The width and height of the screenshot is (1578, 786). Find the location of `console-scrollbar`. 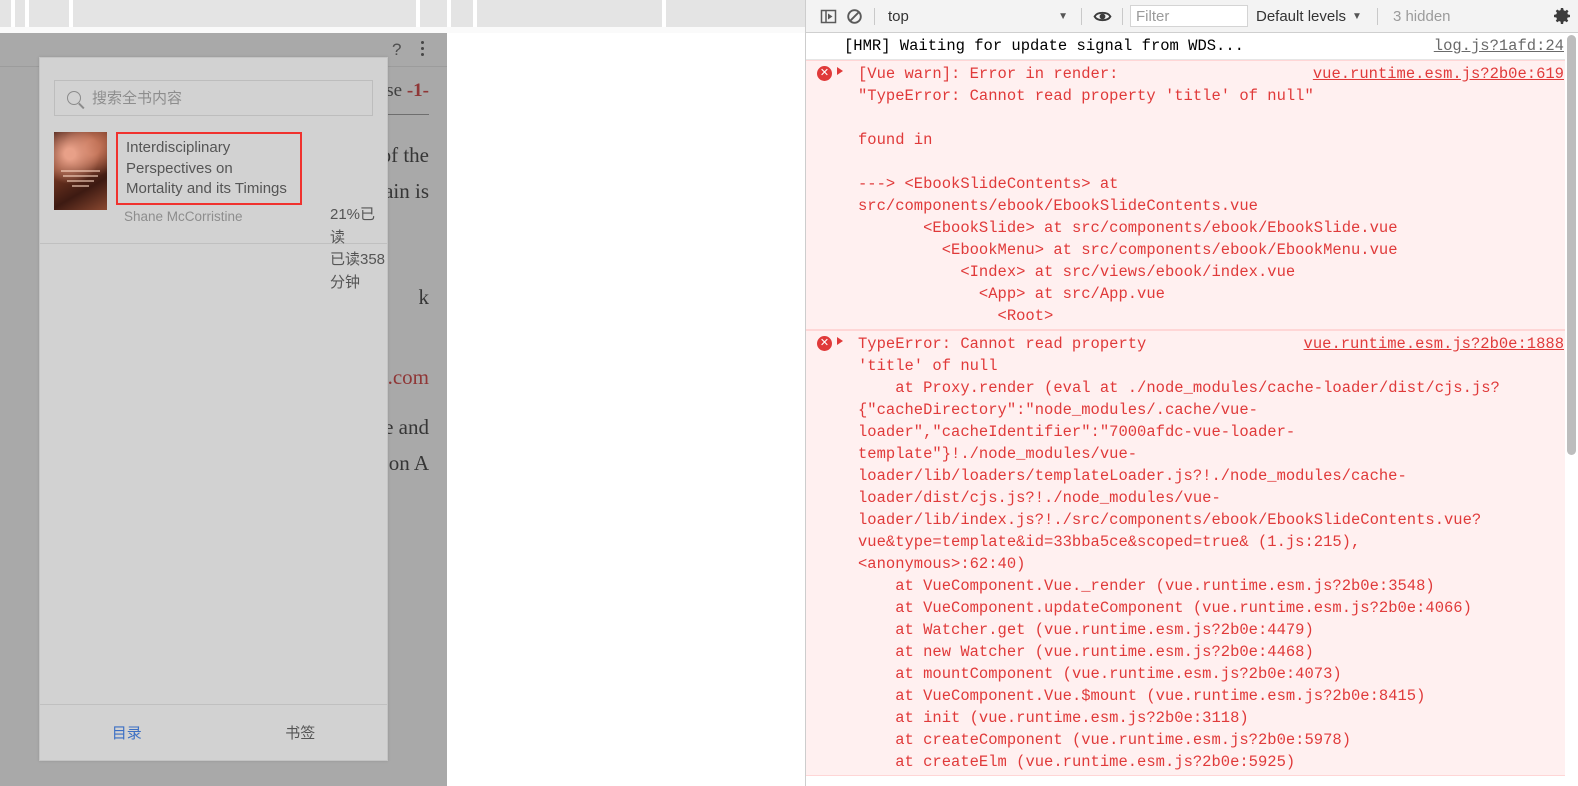

console-scrollbar is located at coordinates (1571, 409).